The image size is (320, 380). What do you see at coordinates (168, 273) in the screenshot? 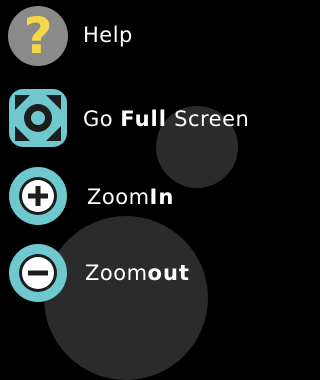
I see `zoom-out-label-bold: out` at bounding box center [168, 273].